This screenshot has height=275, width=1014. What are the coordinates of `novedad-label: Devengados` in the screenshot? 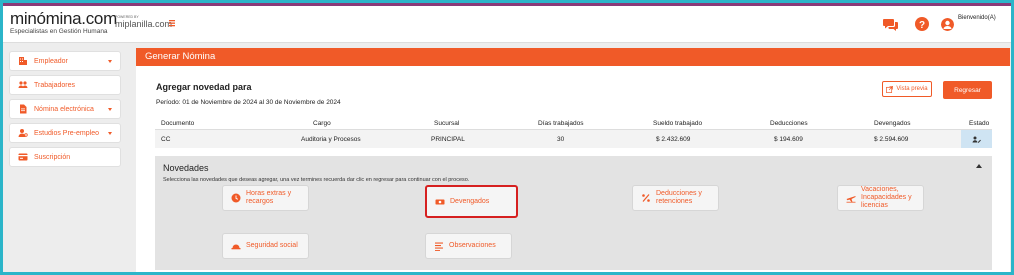 It's located at (470, 201).